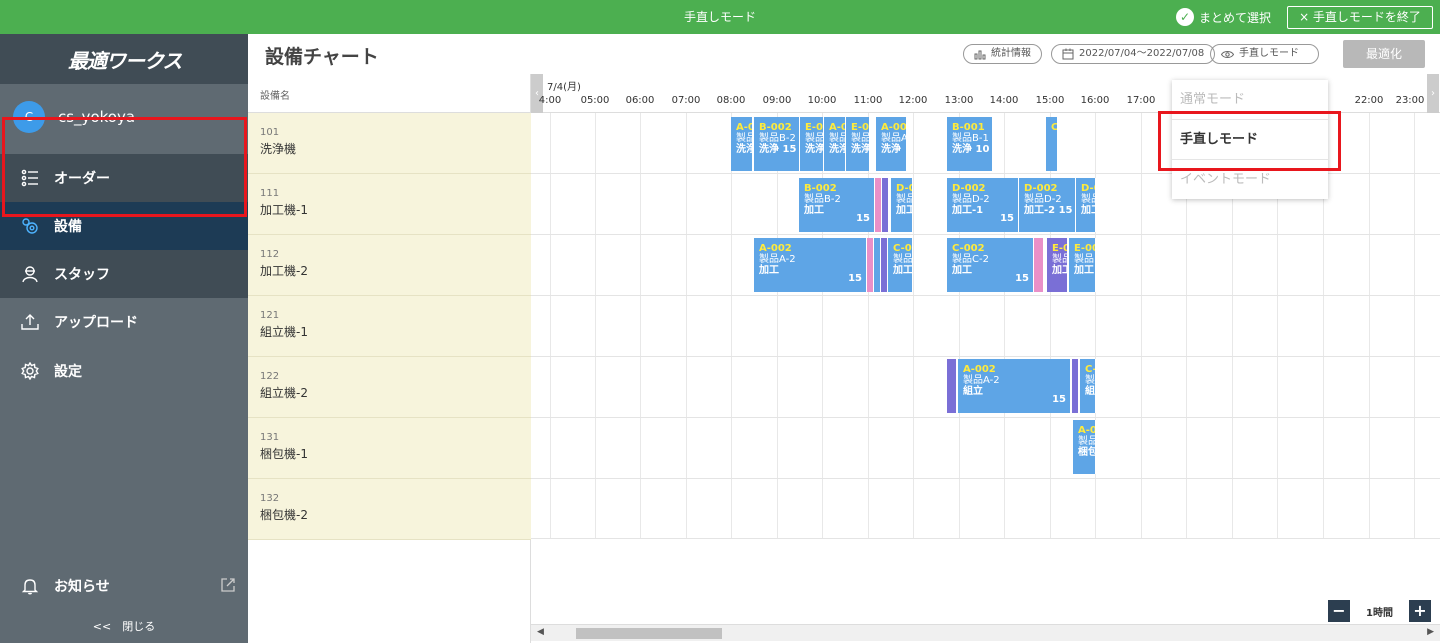  I want to click on zoom-out-button: −, so click(1339, 611).